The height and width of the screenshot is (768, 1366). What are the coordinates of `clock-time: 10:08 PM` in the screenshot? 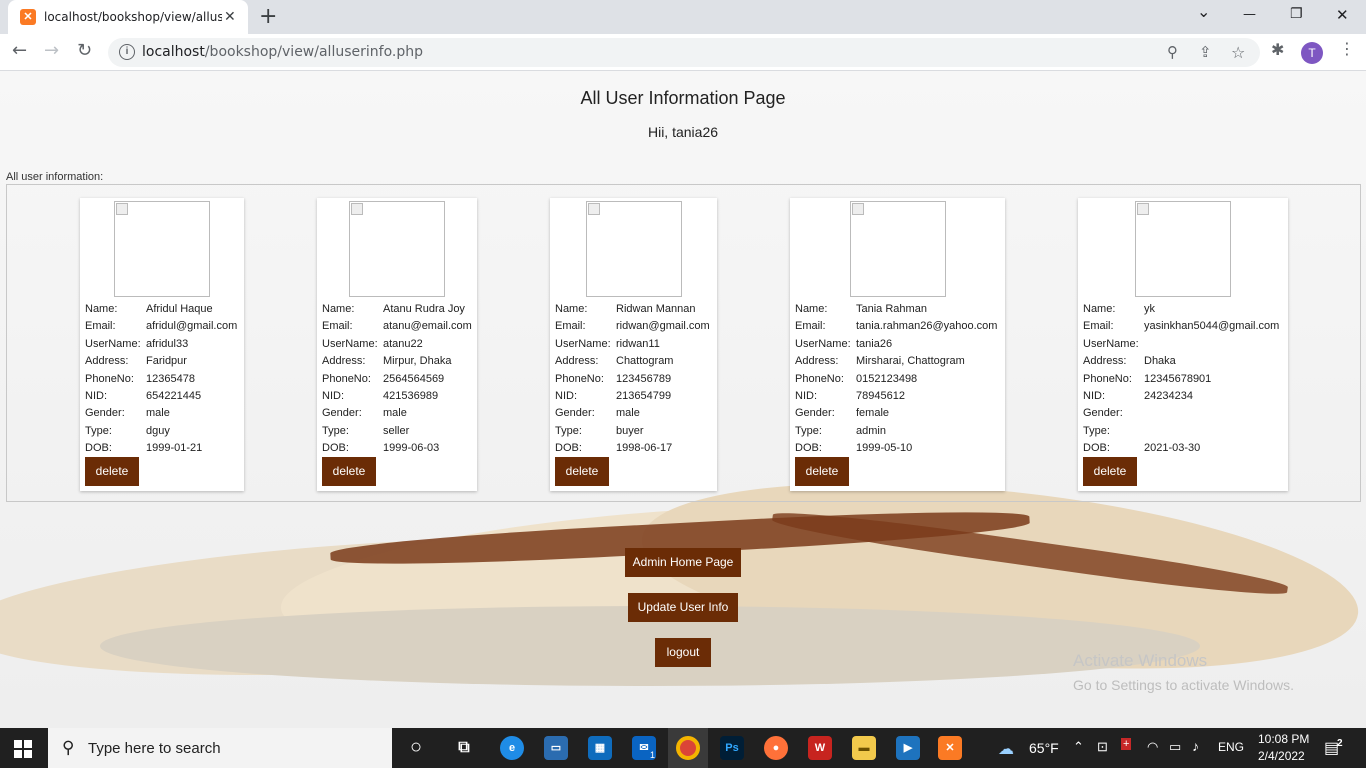 It's located at (1283, 739).